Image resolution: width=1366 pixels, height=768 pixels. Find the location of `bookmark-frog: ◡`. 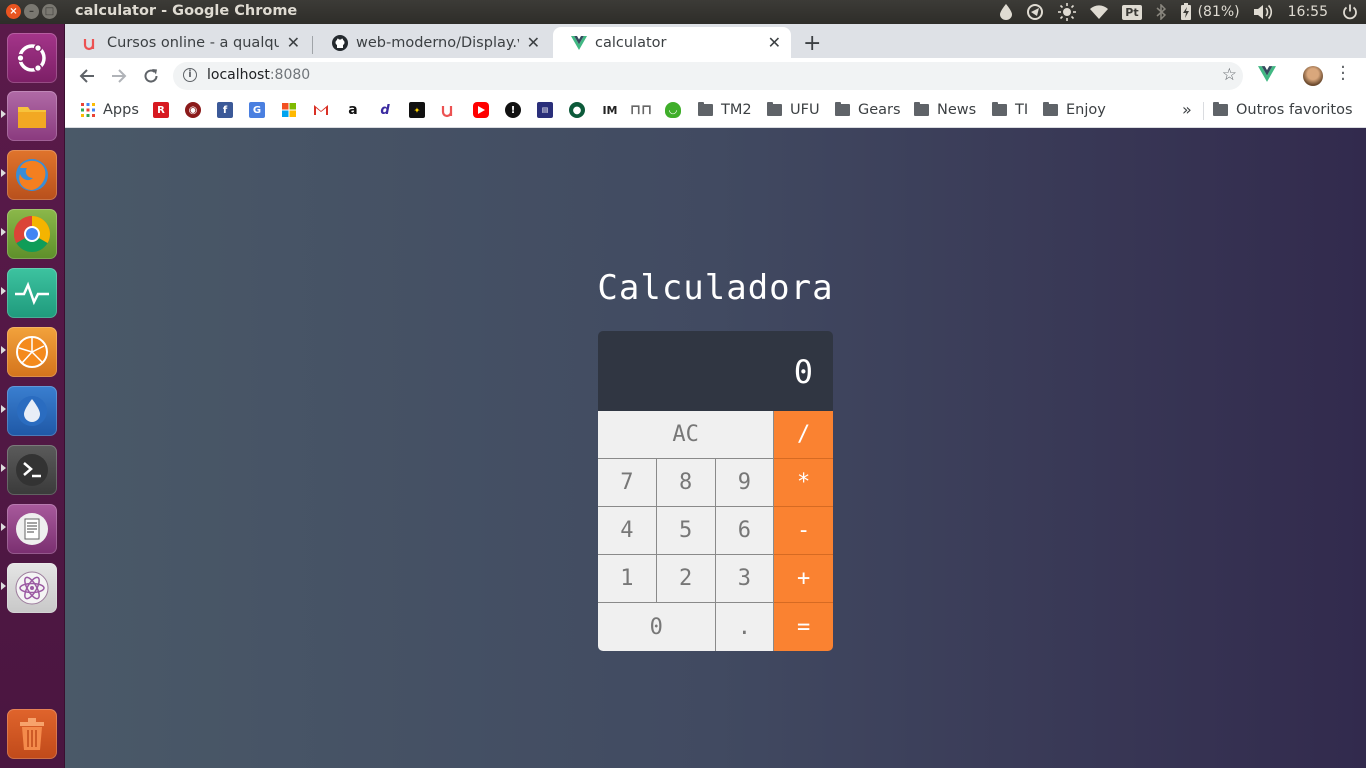

bookmark-frog: ◡ is located at coordinates (673, 110).